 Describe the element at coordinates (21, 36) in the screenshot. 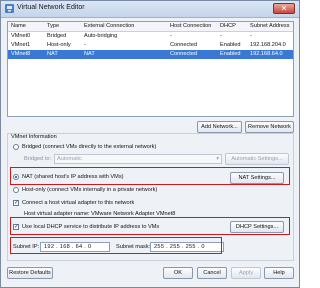

I see `table-cell: VMnet0` at that location.